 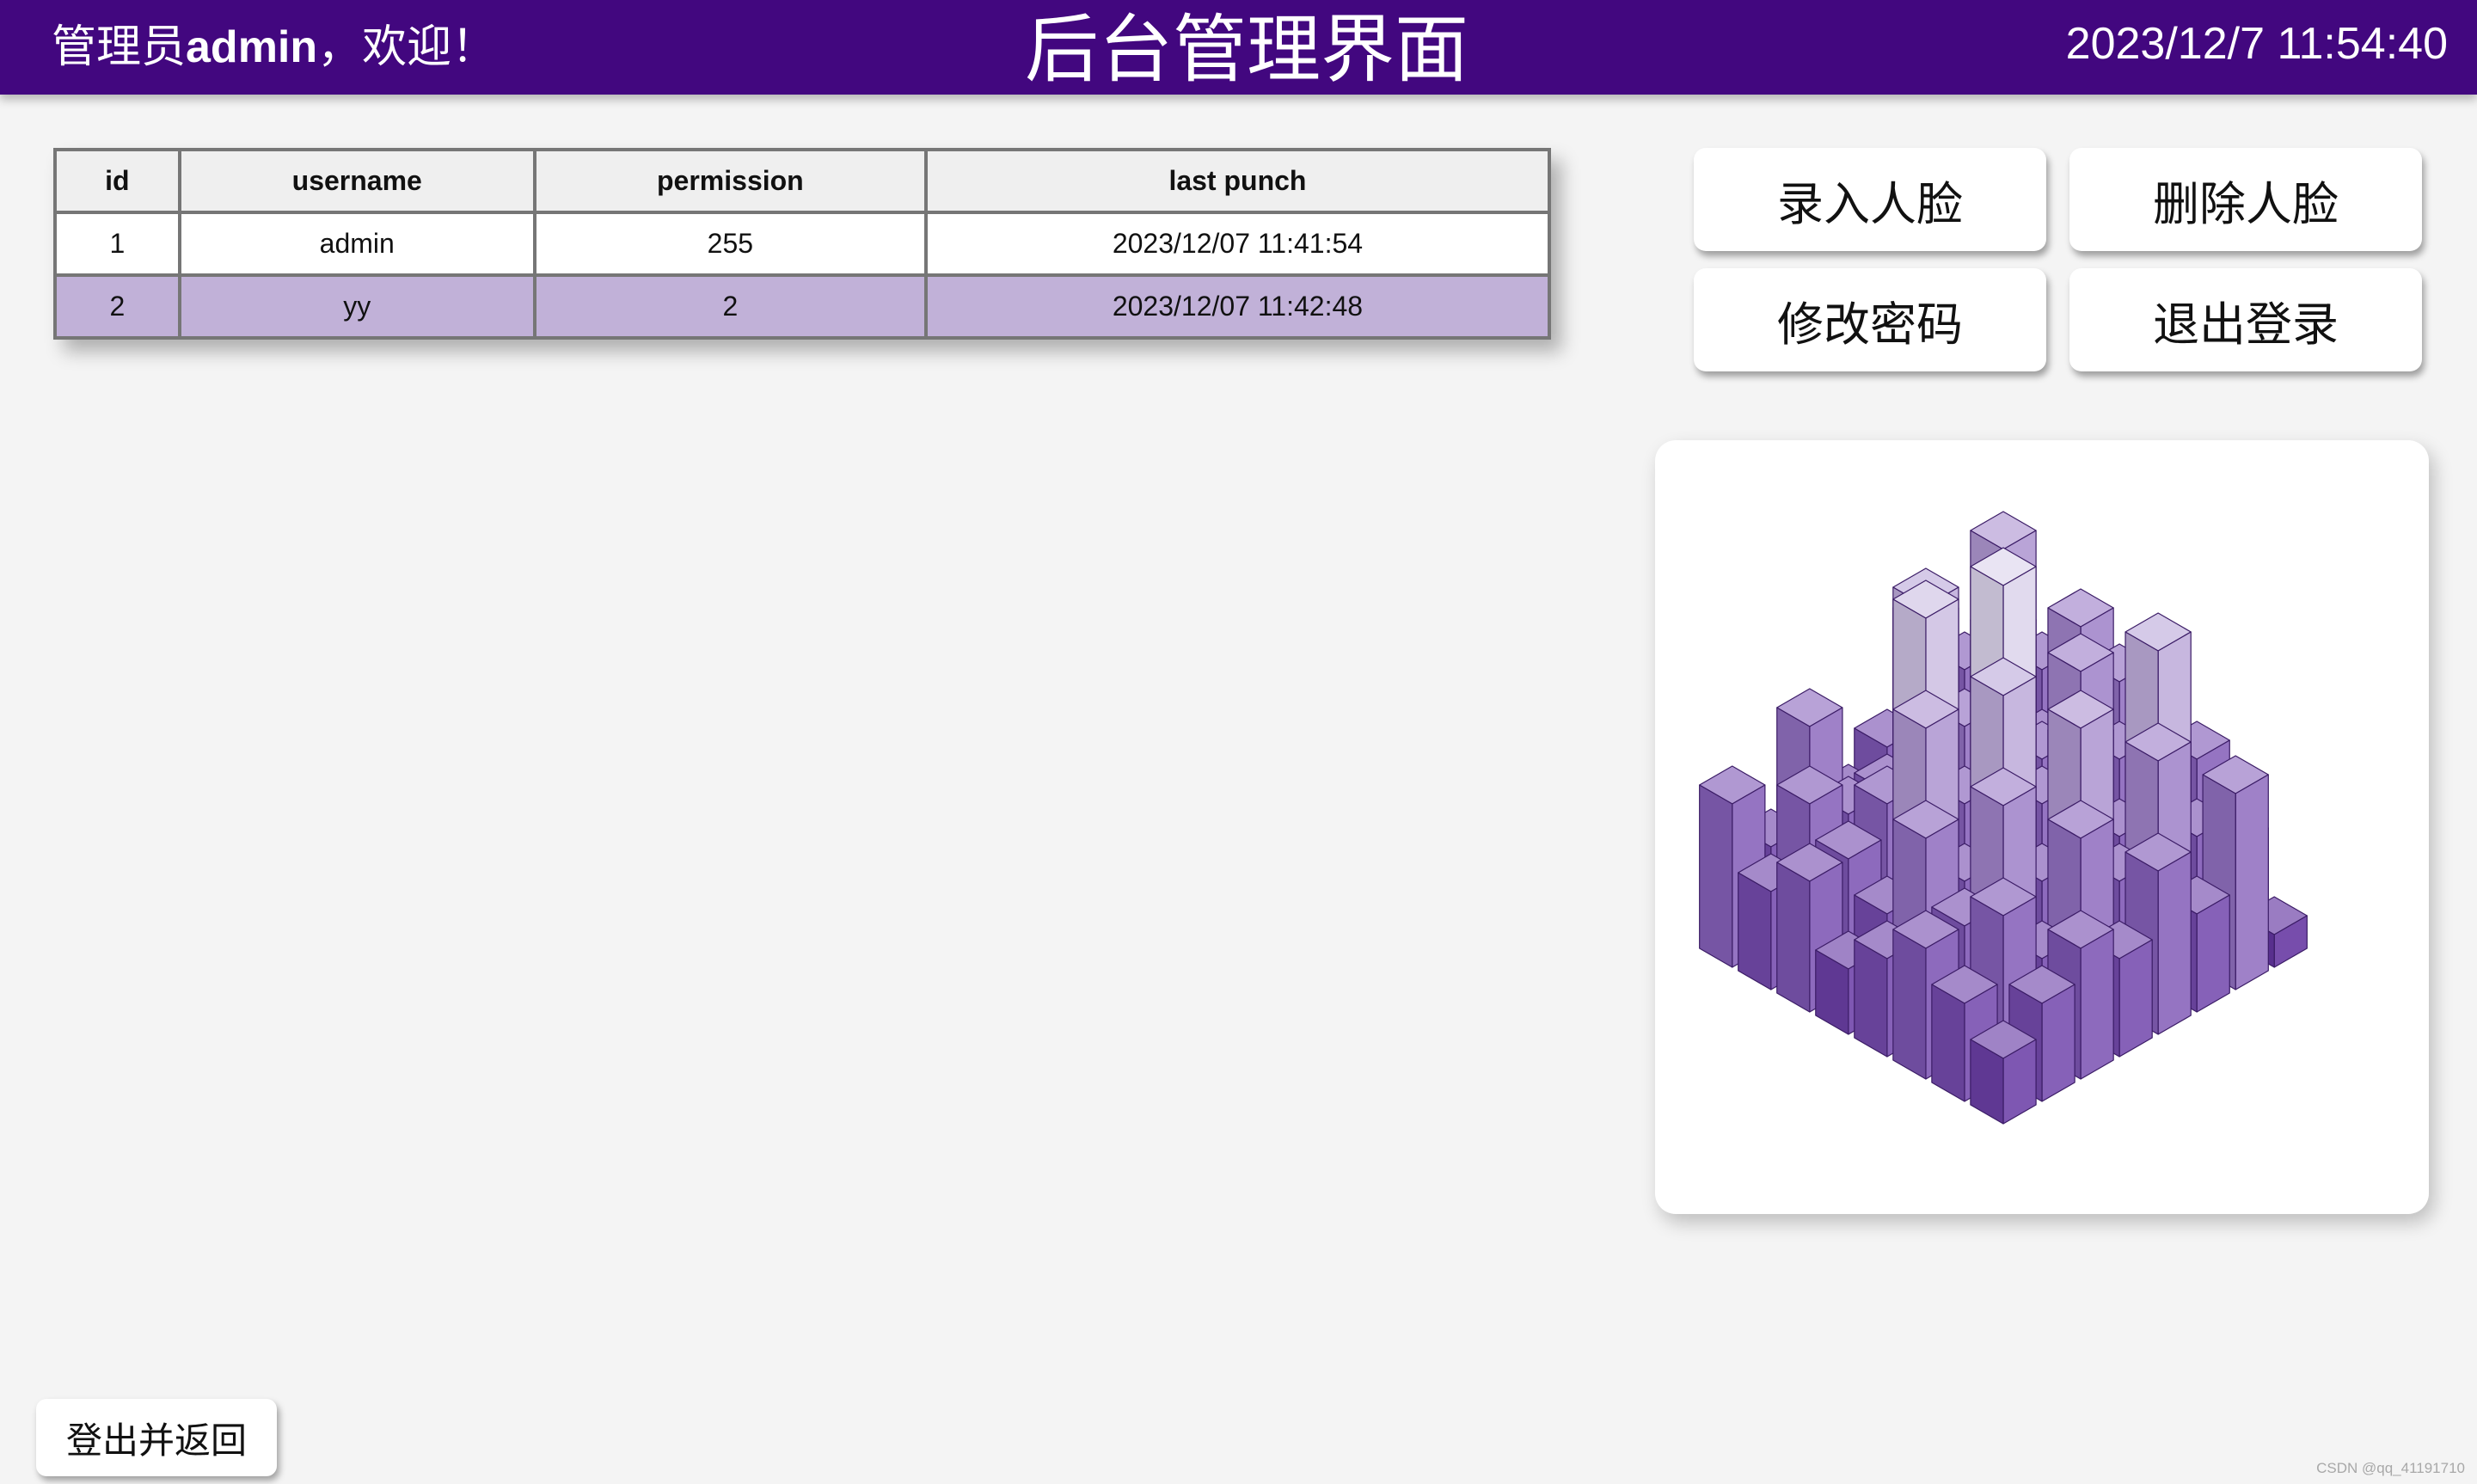 I want to click on column-header-permission: permission, so click(x=730, y=181).